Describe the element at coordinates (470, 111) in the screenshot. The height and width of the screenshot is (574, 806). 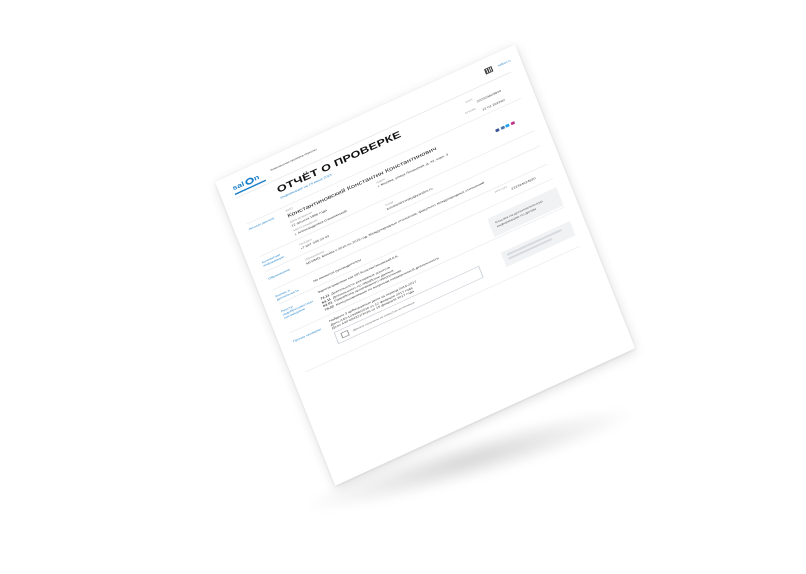
I see `snils-label: СНИЛС` at that location.